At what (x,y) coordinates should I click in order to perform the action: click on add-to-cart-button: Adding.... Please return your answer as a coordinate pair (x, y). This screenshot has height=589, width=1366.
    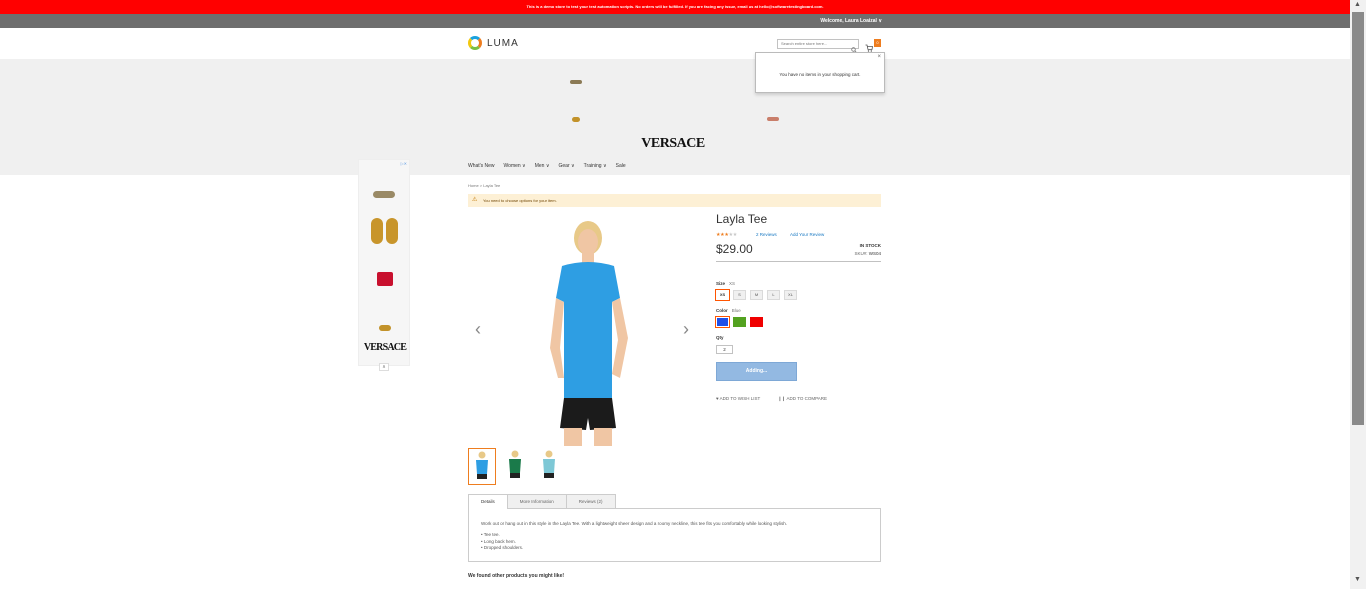
    Looking at the image, I should click on (756, 371).